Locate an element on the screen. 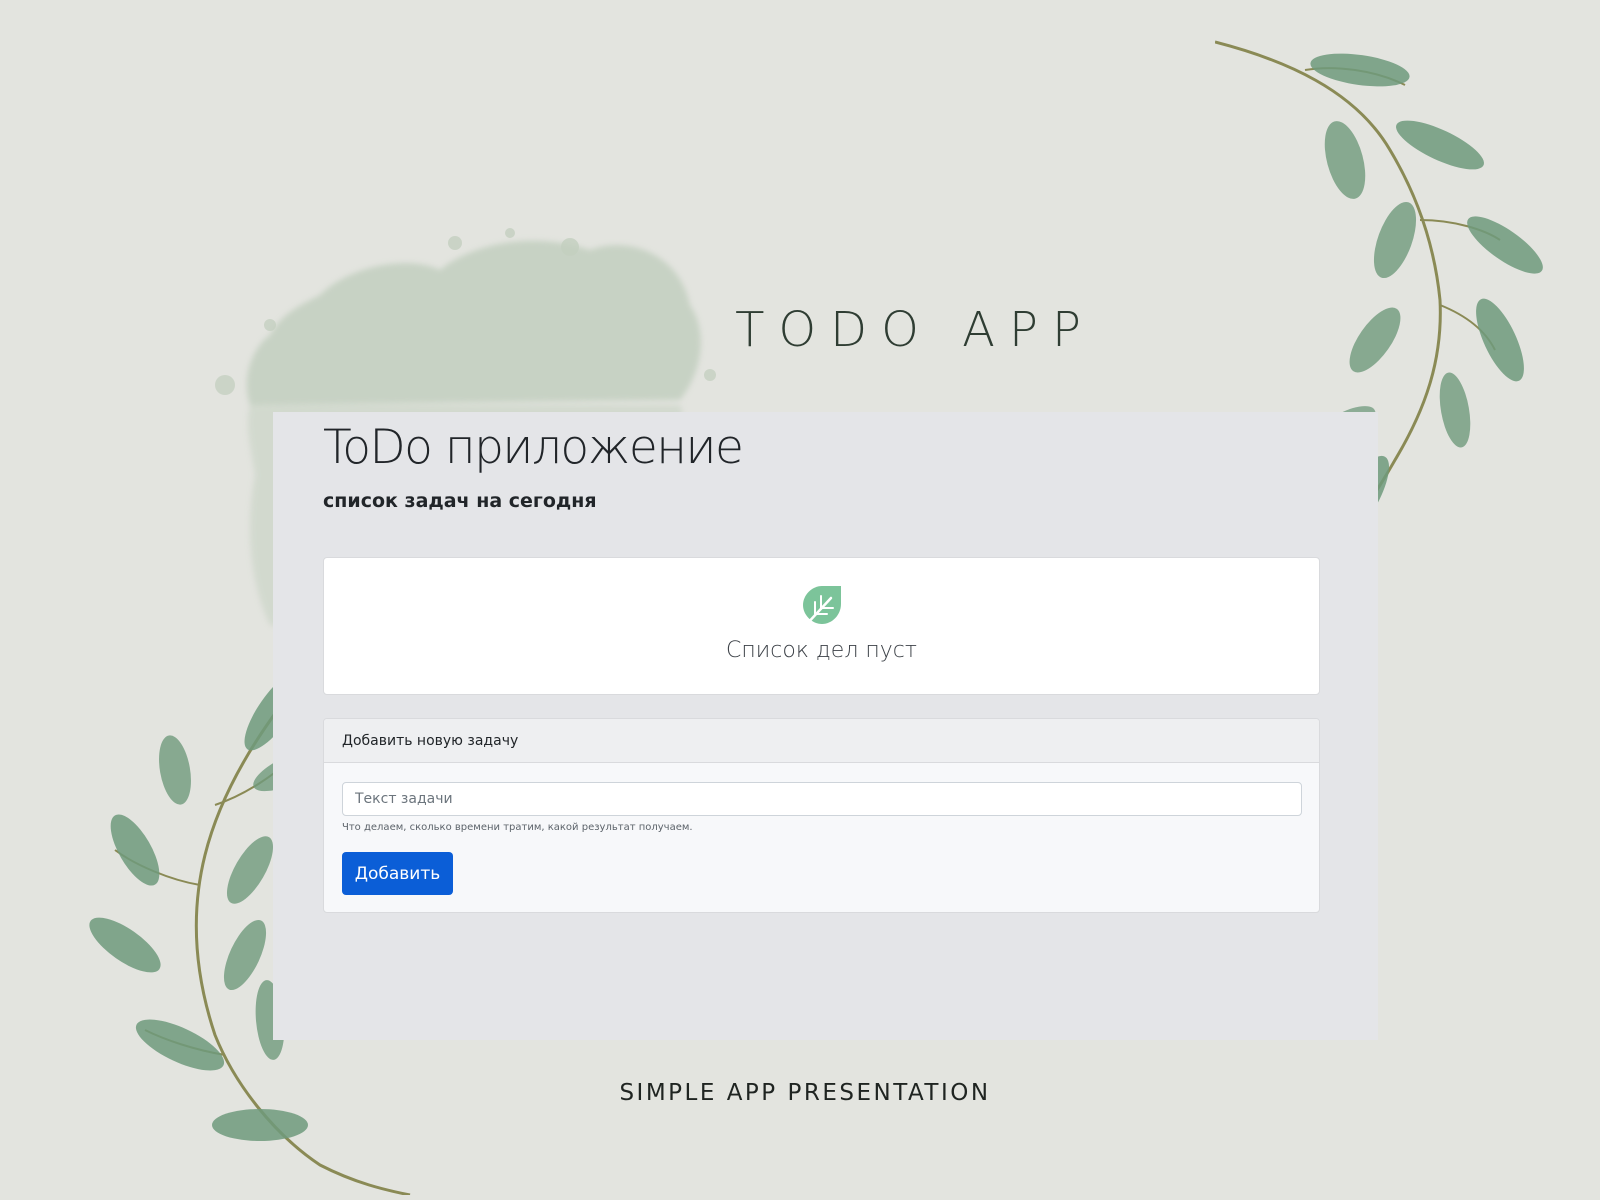 The width and height of the screenshot is (1600, 1200). leaf-icon is located at coordinates (822, 607).